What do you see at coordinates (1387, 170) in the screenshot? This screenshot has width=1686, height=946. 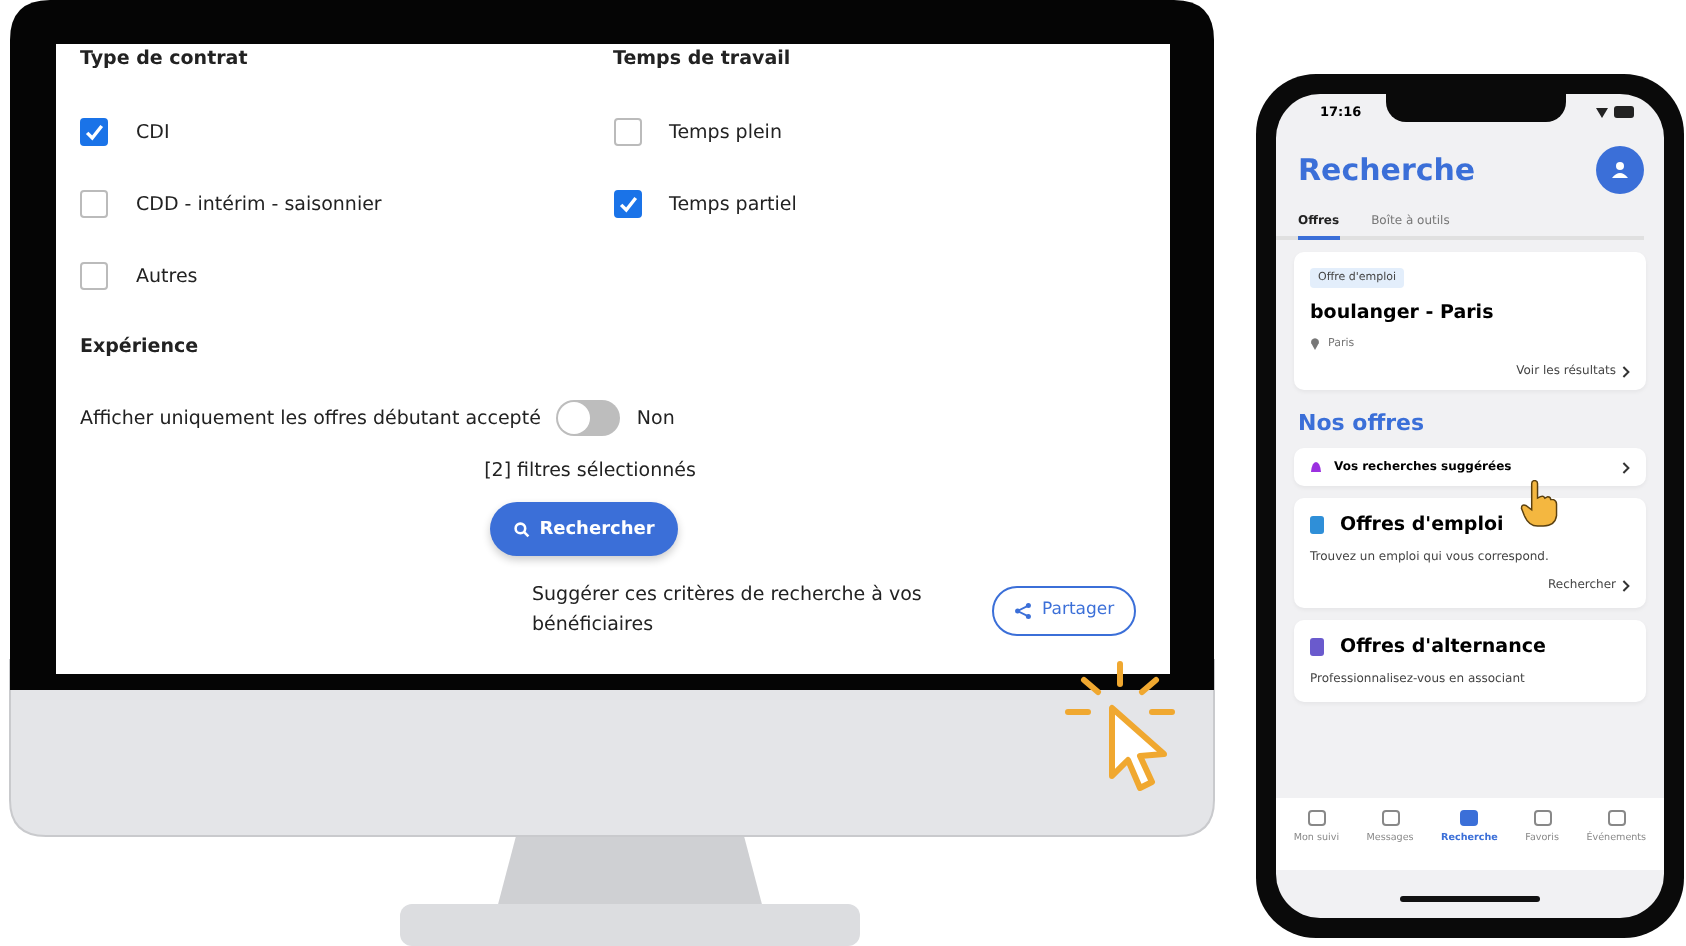 I see `page-title: Recherche` at bounding box center [1387, 170].